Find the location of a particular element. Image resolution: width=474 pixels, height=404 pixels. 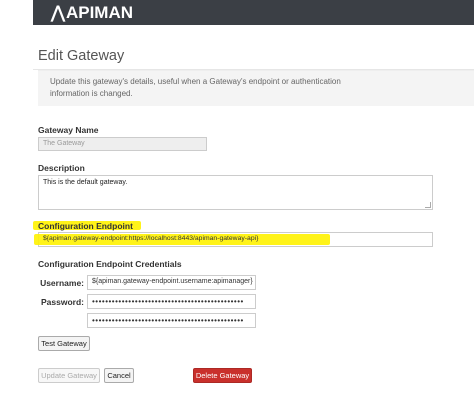

apiman-logo: ⋀APIMAN is located at coordinates (92, 13).